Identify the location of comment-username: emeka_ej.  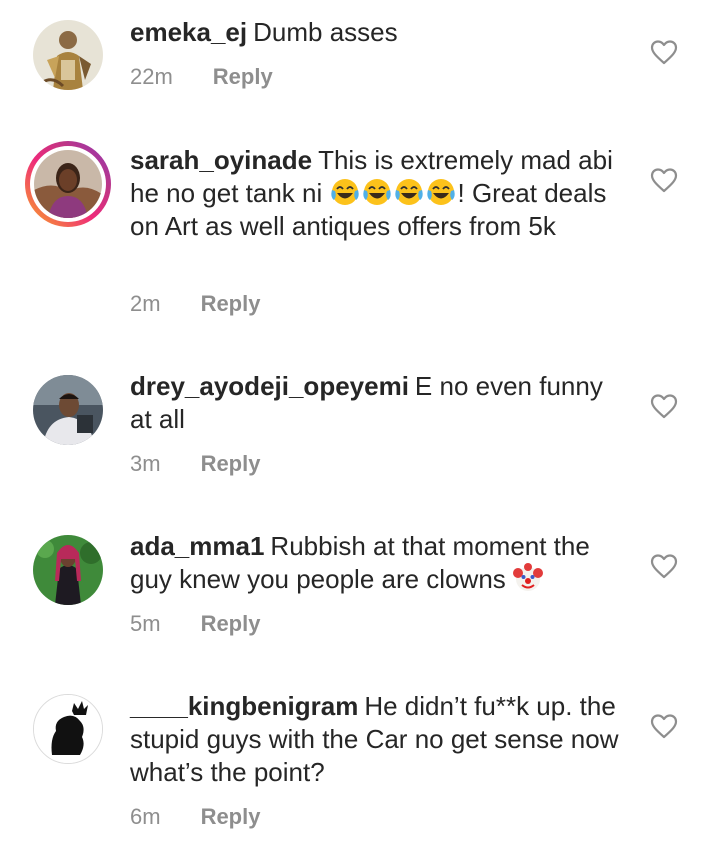
(188, 32).